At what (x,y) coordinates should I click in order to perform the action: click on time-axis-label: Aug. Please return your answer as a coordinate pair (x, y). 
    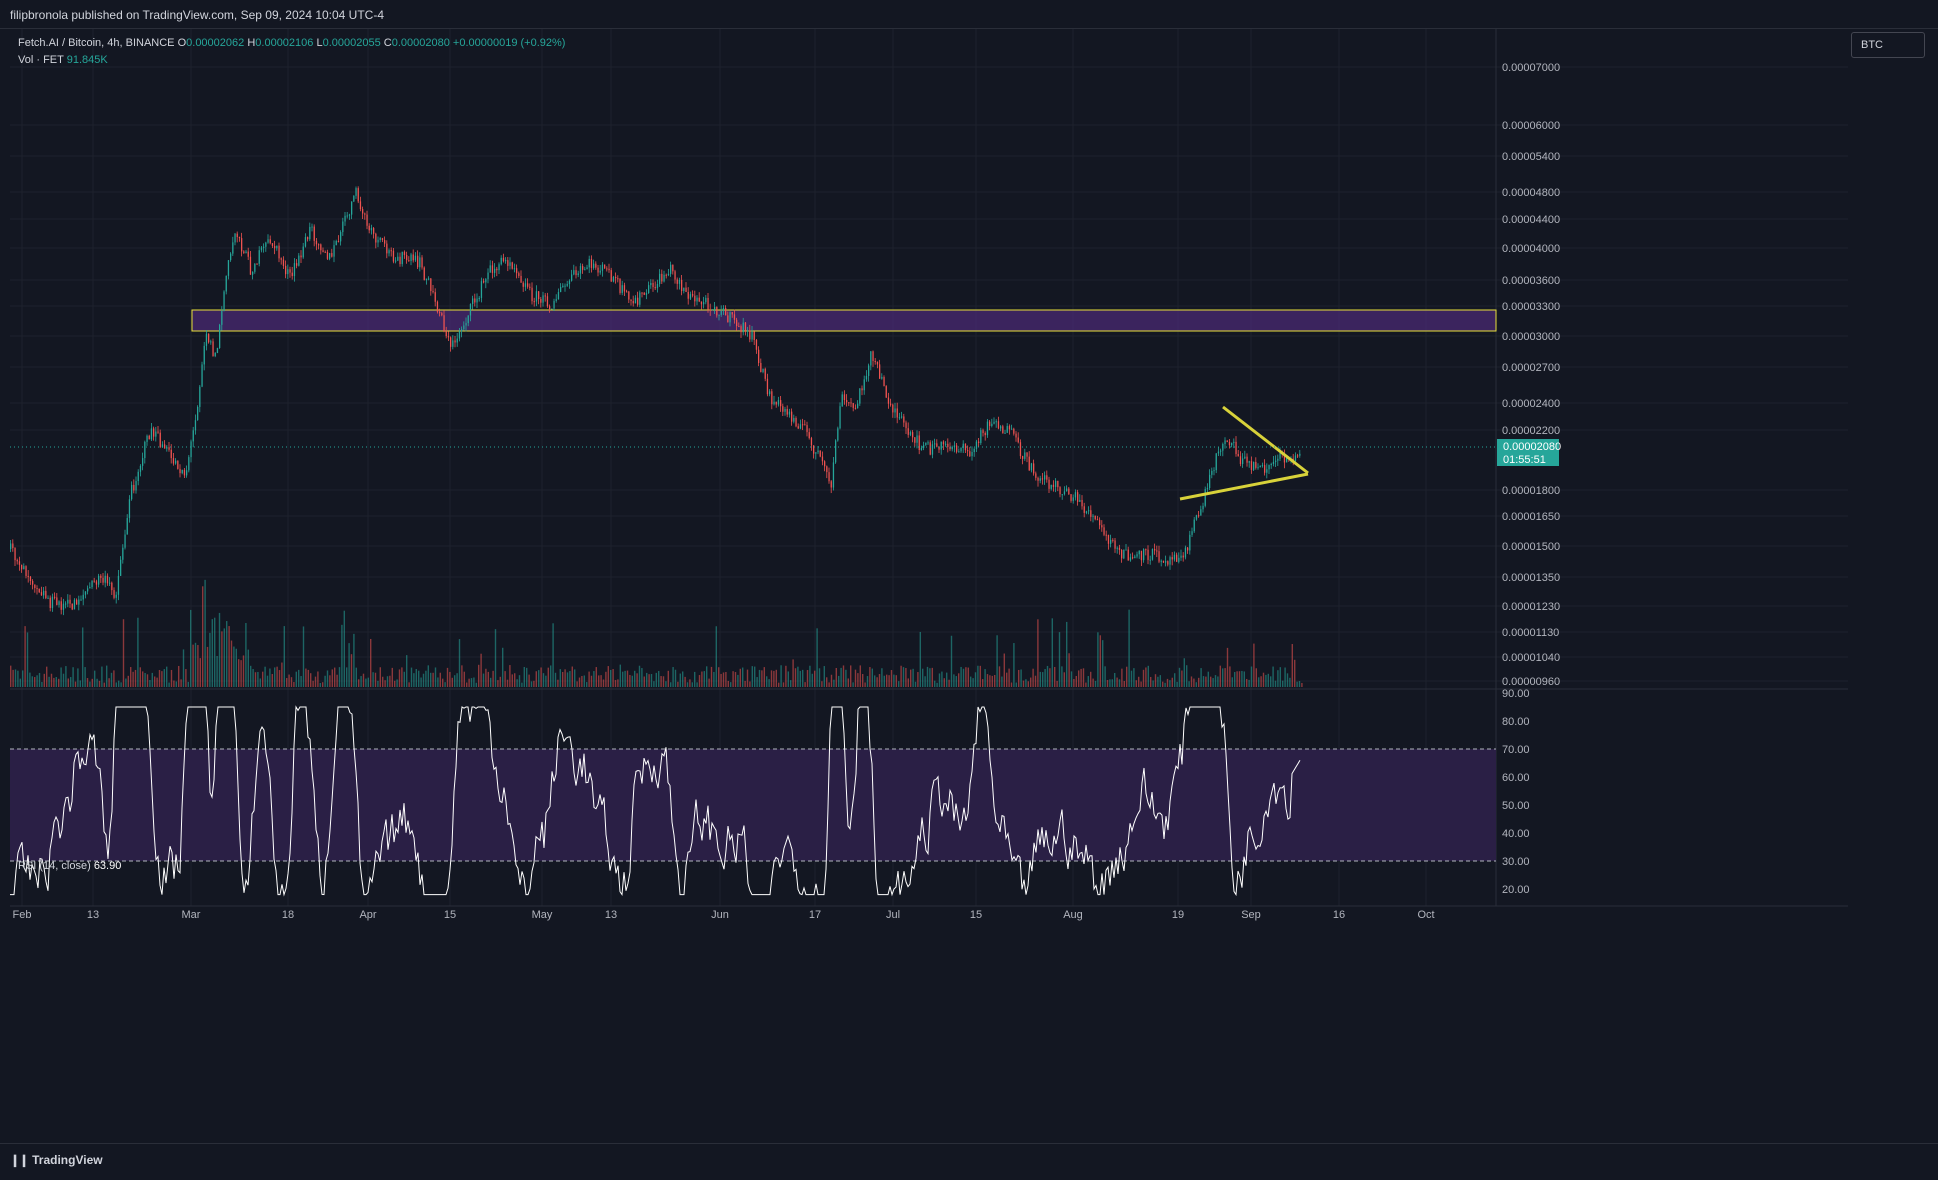
    Looking at the image, I should click on (1073, 915).